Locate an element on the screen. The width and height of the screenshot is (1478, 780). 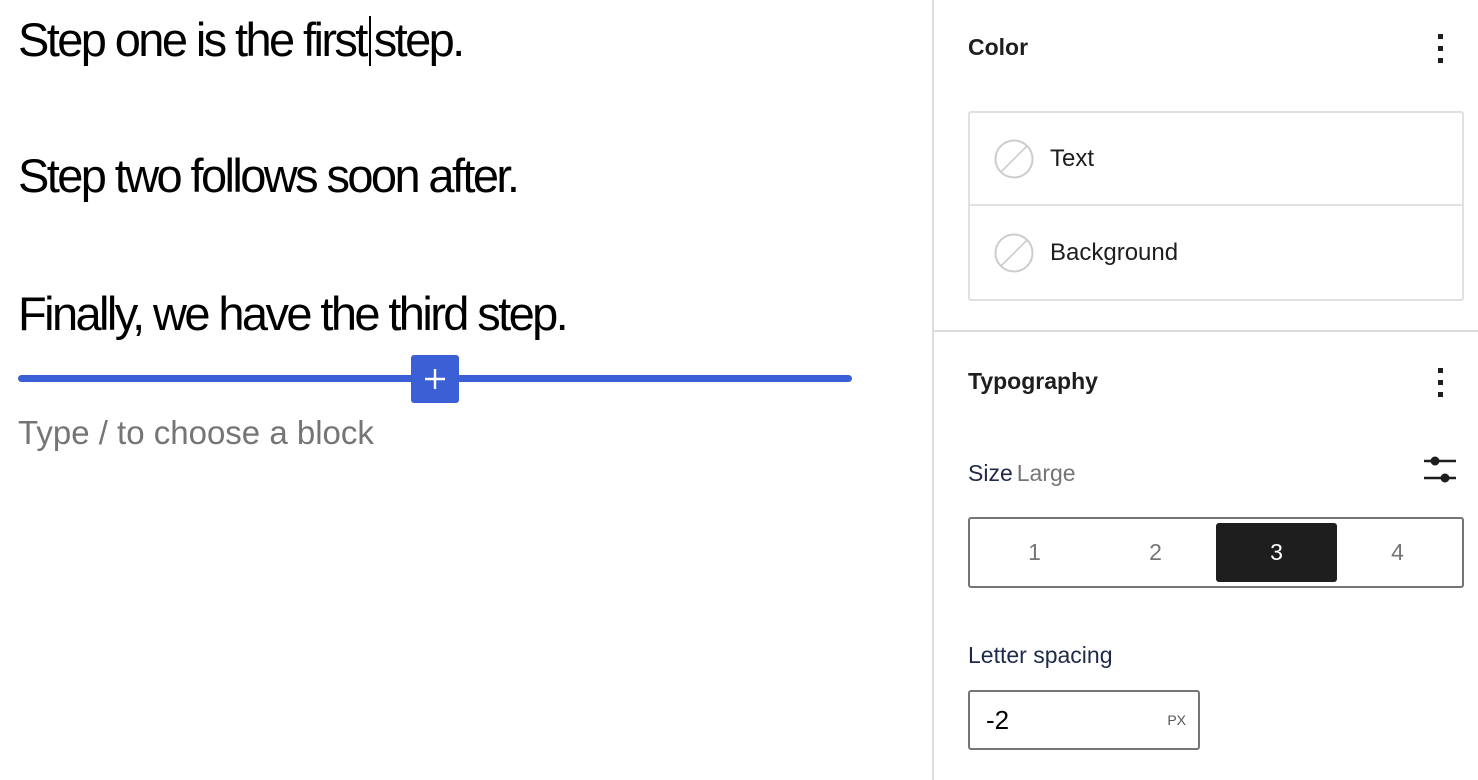
font-size-option-2: 2 is located at coordinates (1155, 552).